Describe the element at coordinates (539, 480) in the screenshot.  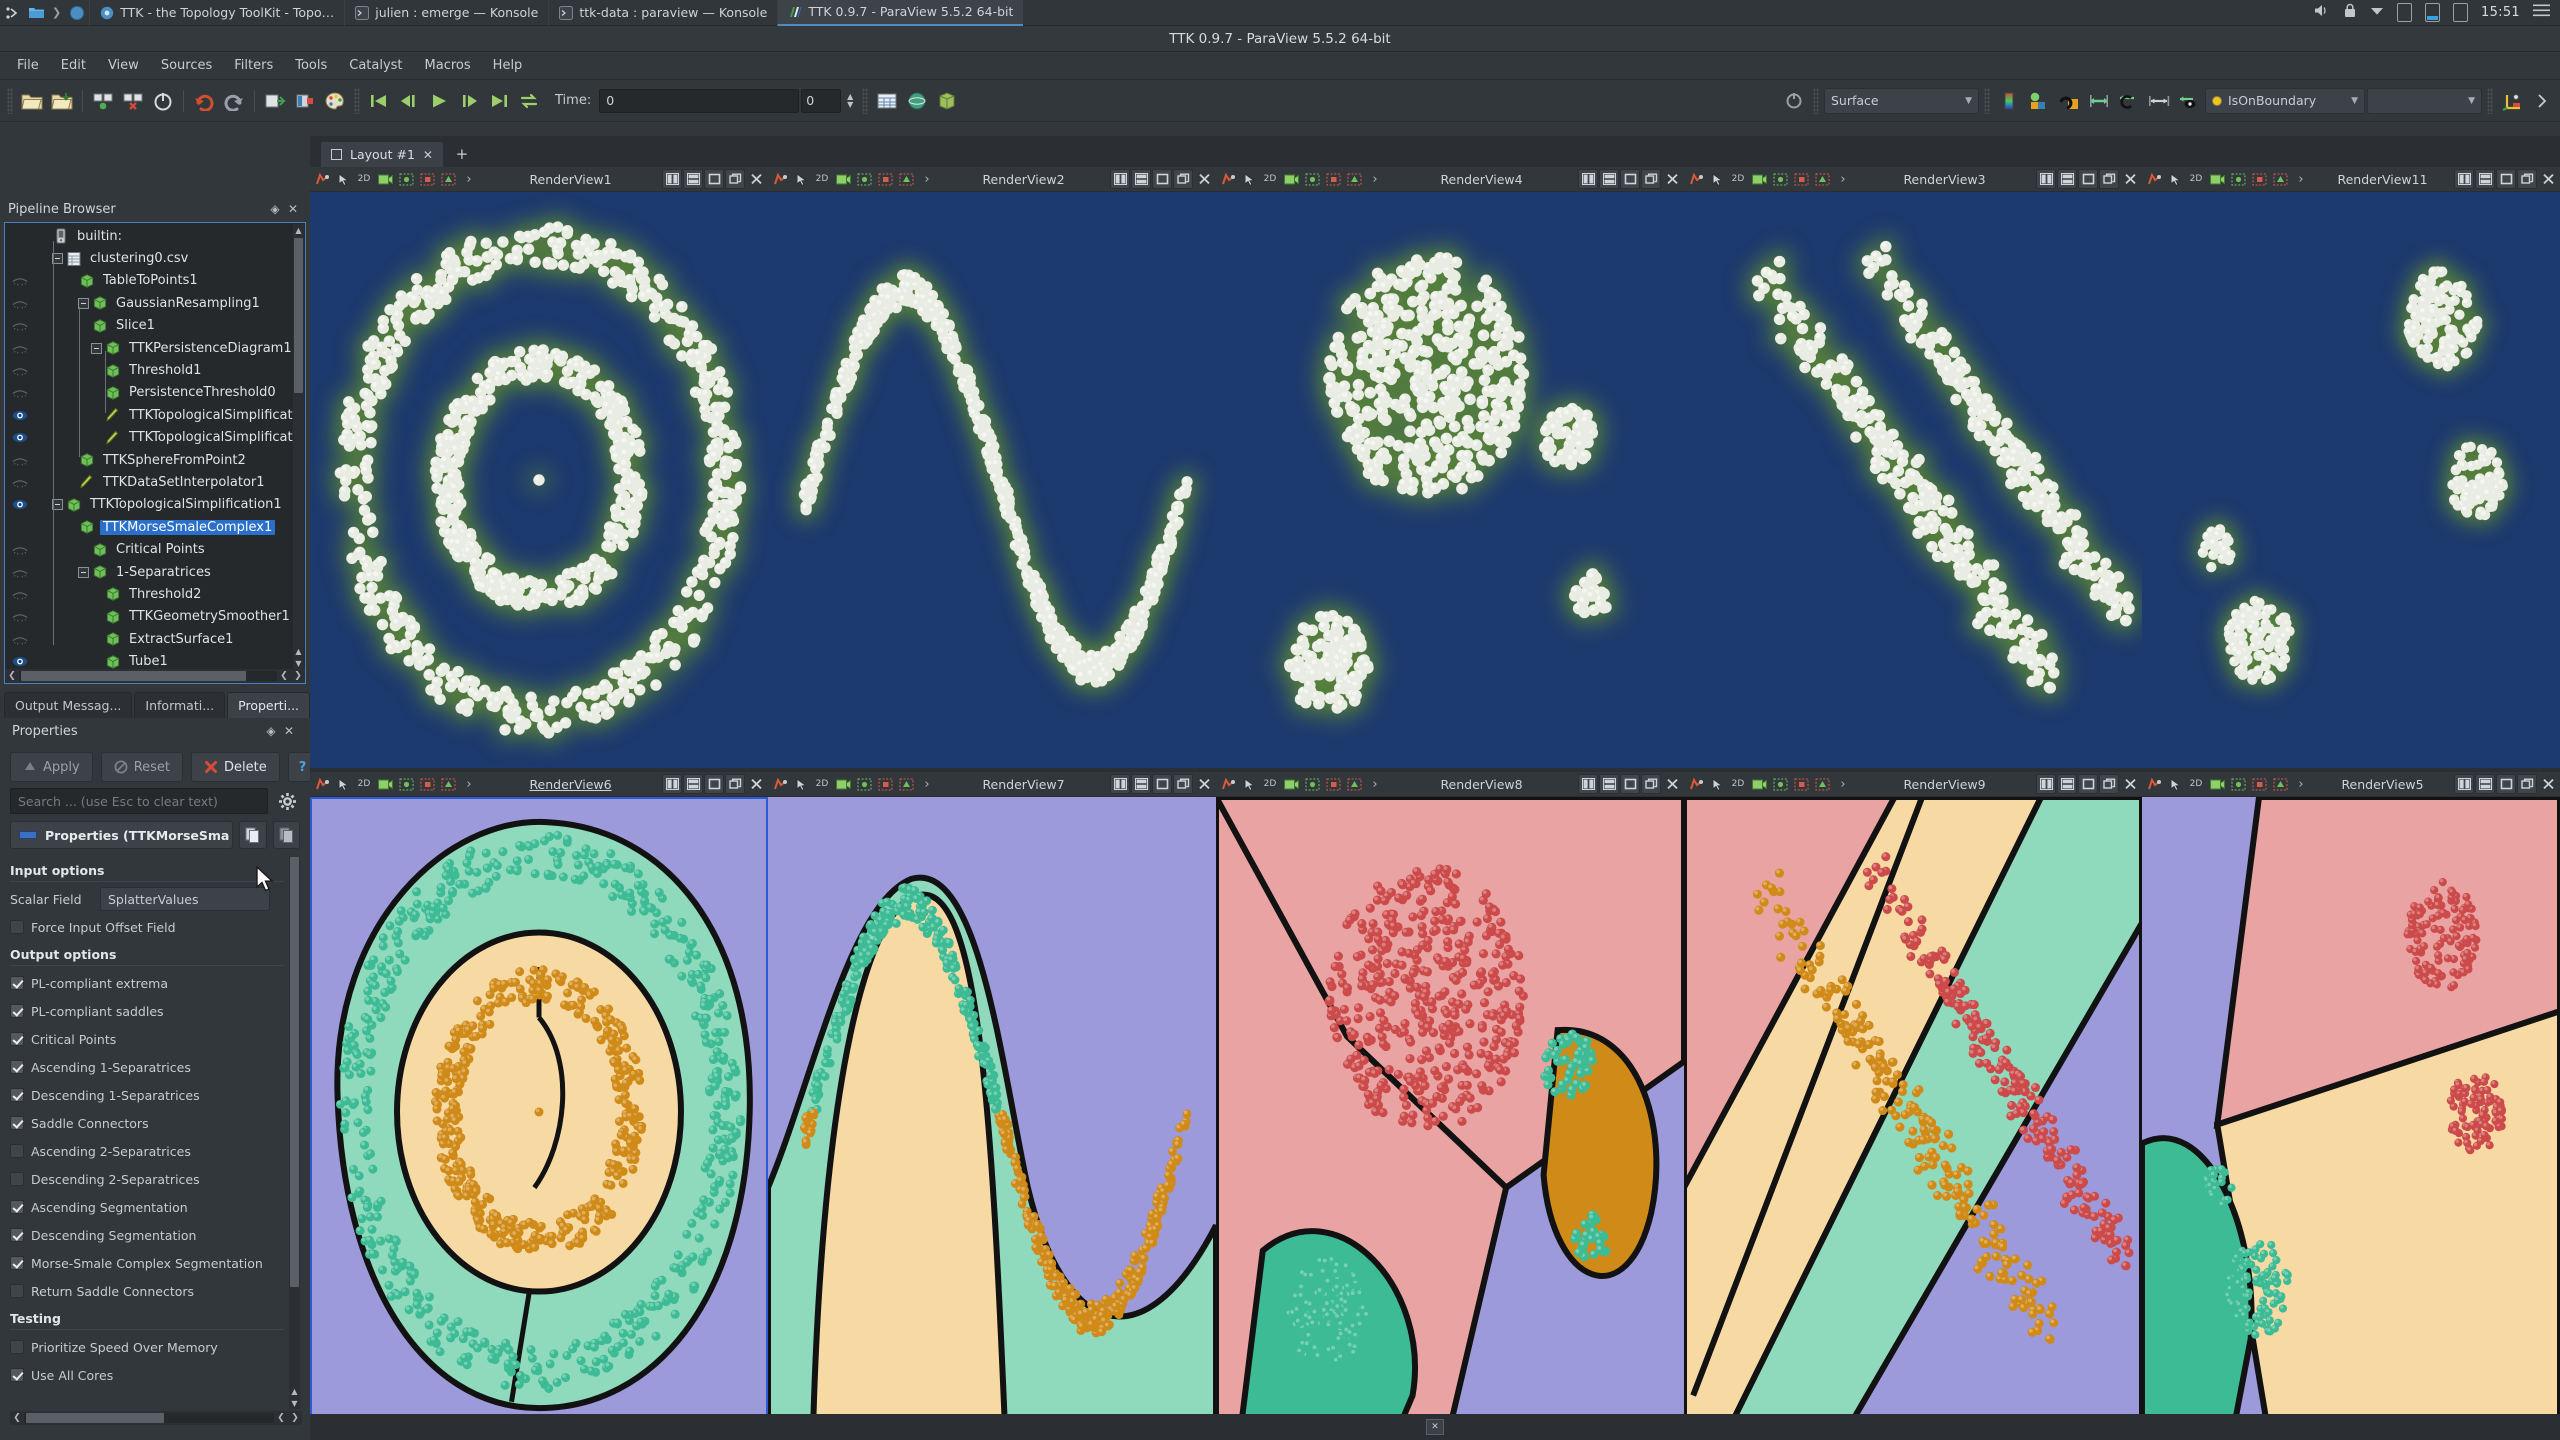
I see `render-canvas-renderview1` at that location.